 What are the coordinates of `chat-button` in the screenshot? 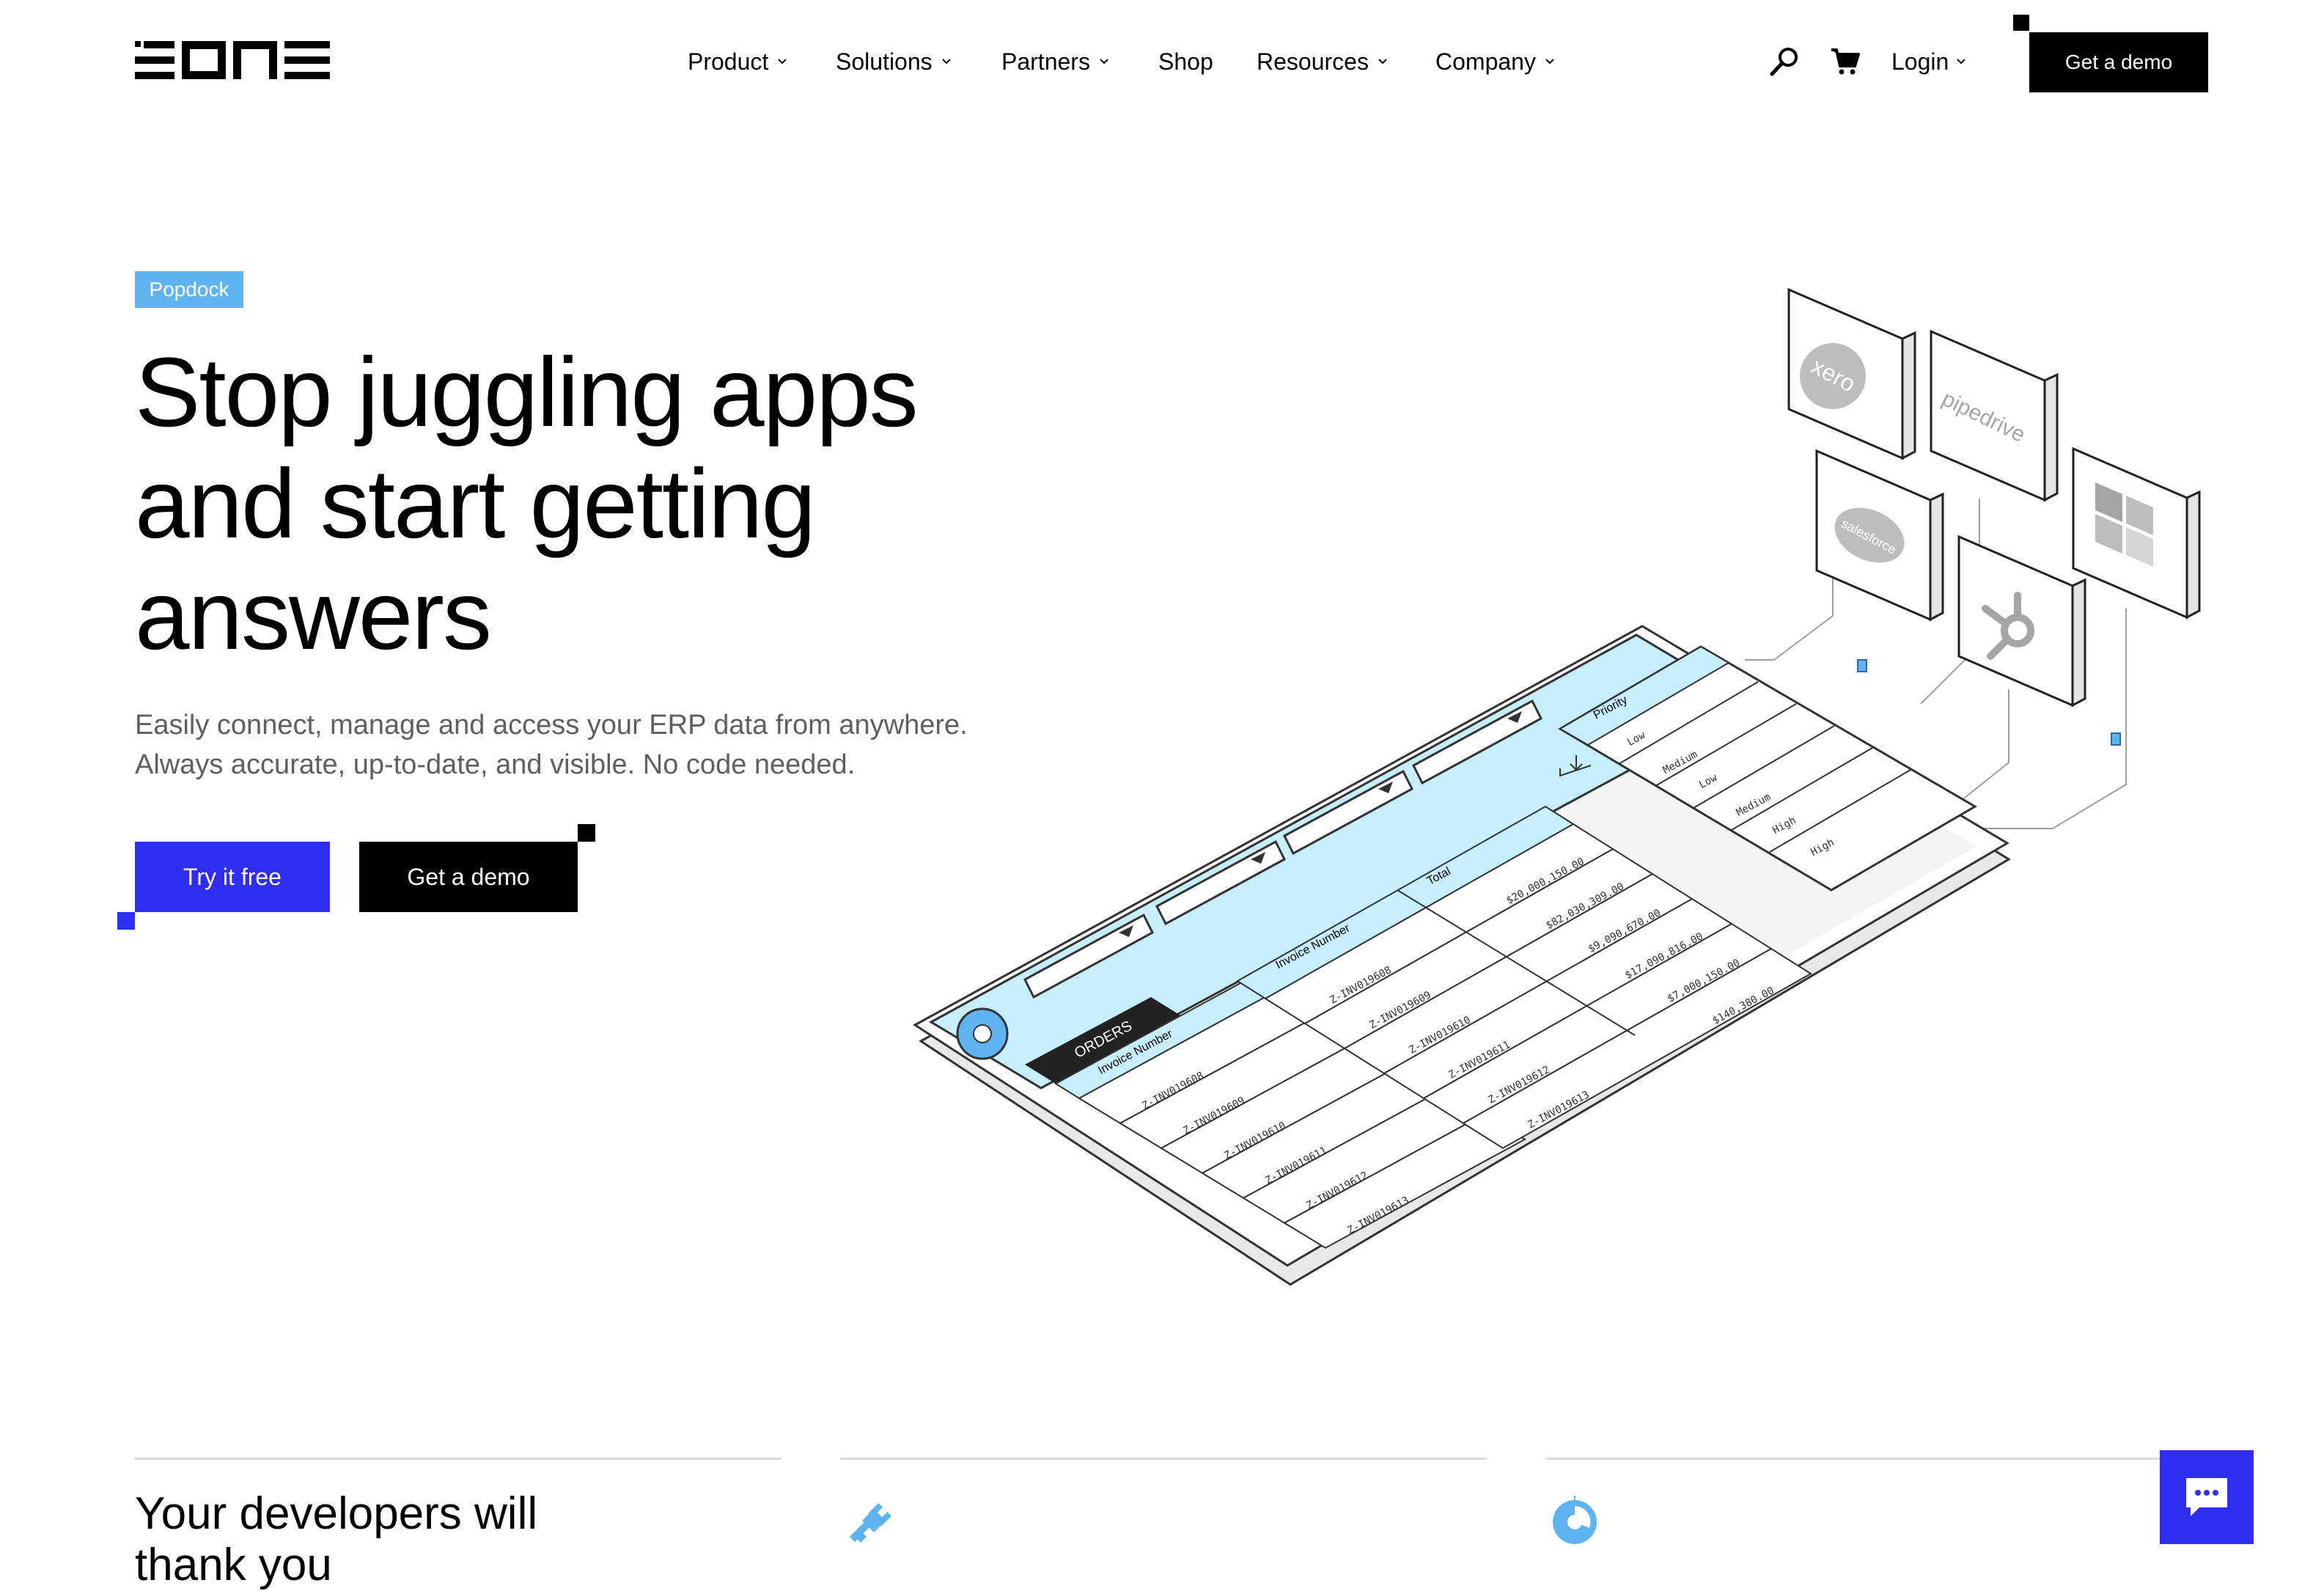 It's located at (2207, 1497).